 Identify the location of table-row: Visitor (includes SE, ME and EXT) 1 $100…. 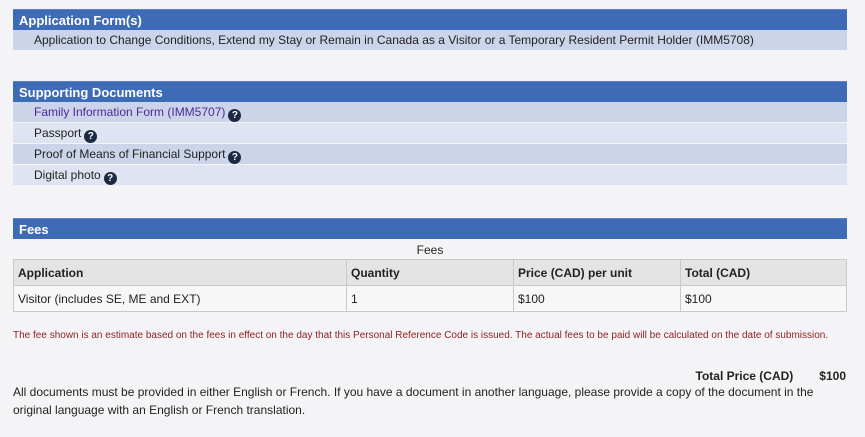
(430, 298).